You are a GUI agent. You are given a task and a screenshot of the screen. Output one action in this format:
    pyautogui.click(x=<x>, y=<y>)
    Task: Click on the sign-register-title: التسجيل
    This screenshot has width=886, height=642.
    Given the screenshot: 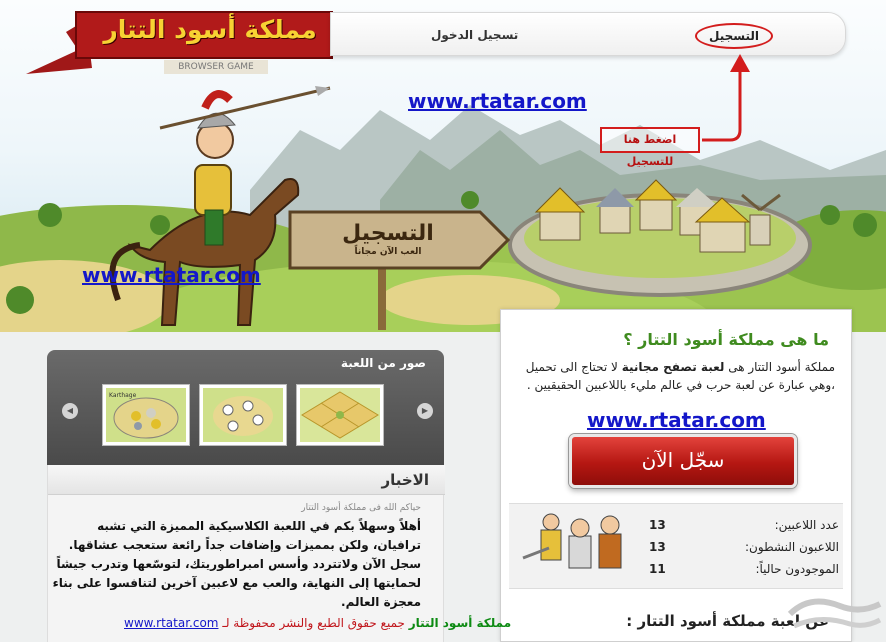 What is the action you would take?
    pyautogui.click(x=388, y=233)
    